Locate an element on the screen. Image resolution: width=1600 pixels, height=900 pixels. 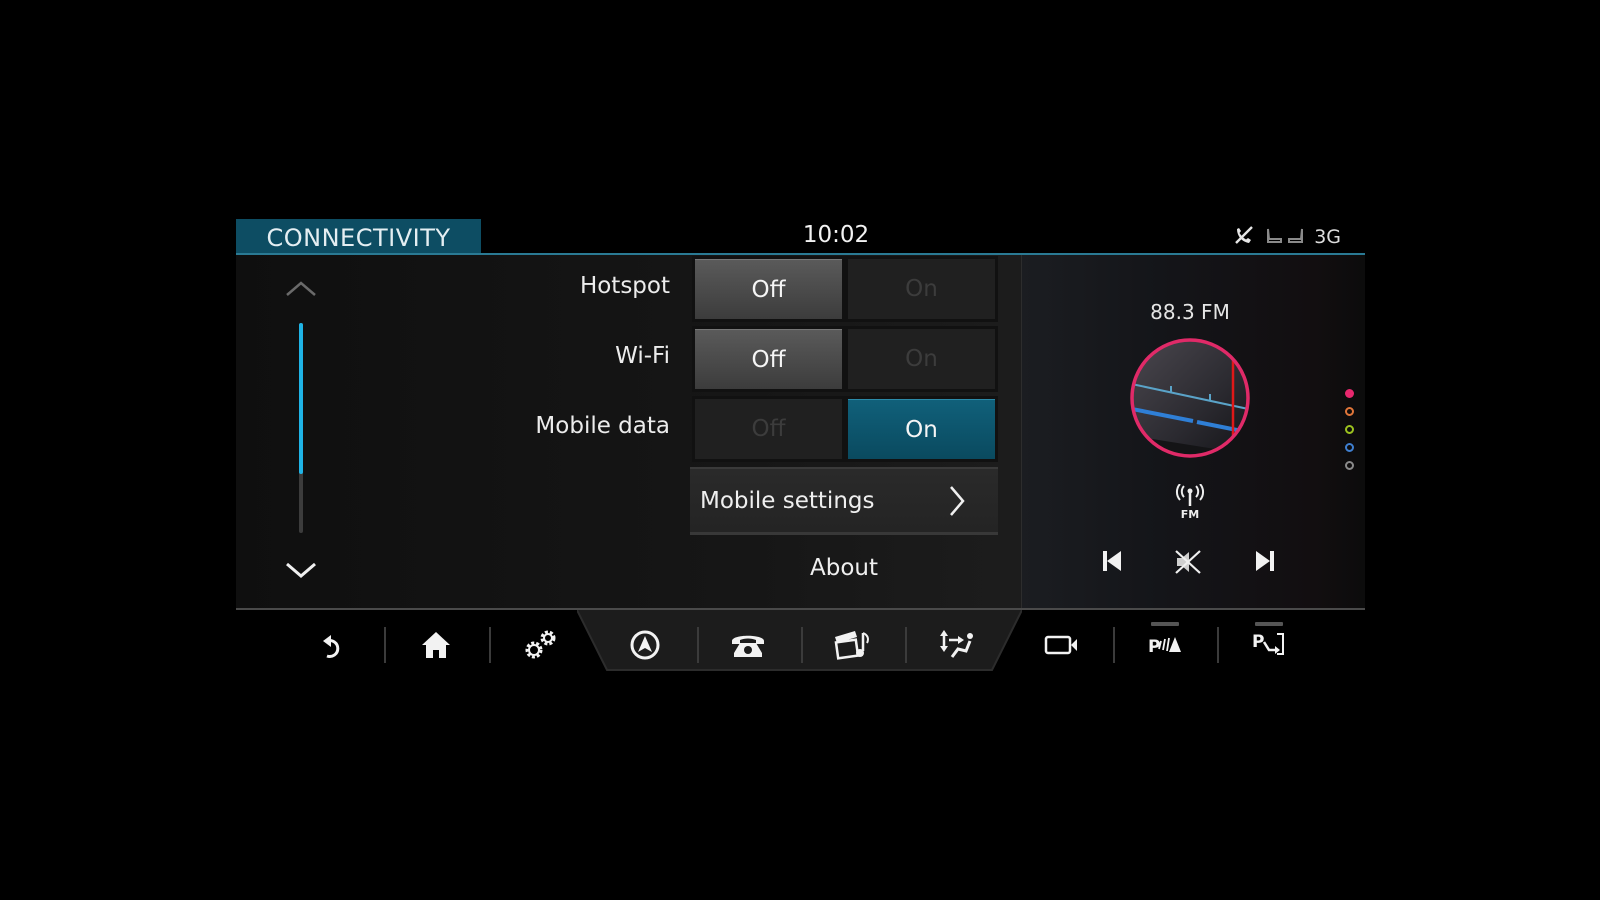
media-button is located at coordinates (852, 645).